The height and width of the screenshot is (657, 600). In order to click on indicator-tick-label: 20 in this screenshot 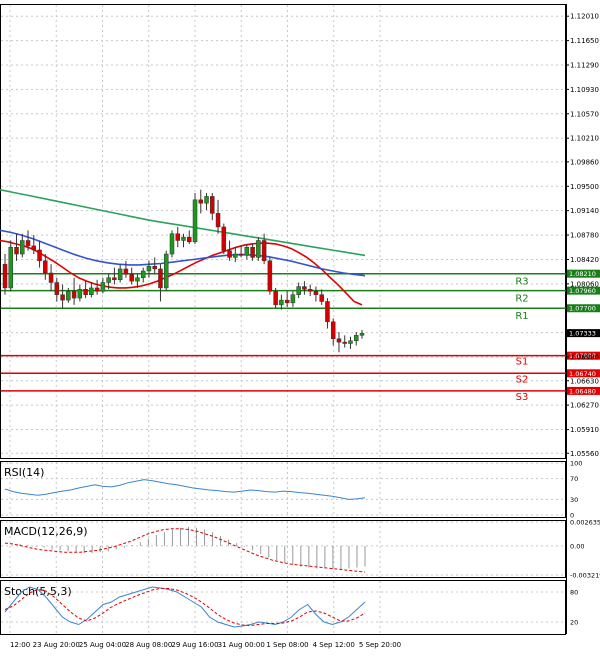, I will do `click(574, 623)`.